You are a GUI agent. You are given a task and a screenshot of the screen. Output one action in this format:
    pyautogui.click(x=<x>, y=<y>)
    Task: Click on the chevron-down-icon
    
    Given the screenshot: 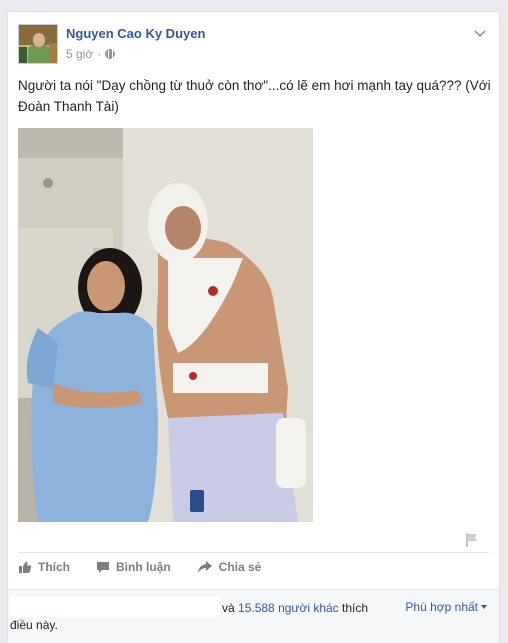 What is the action you would take?
    pyautogui.click(x=480, y=33)
    